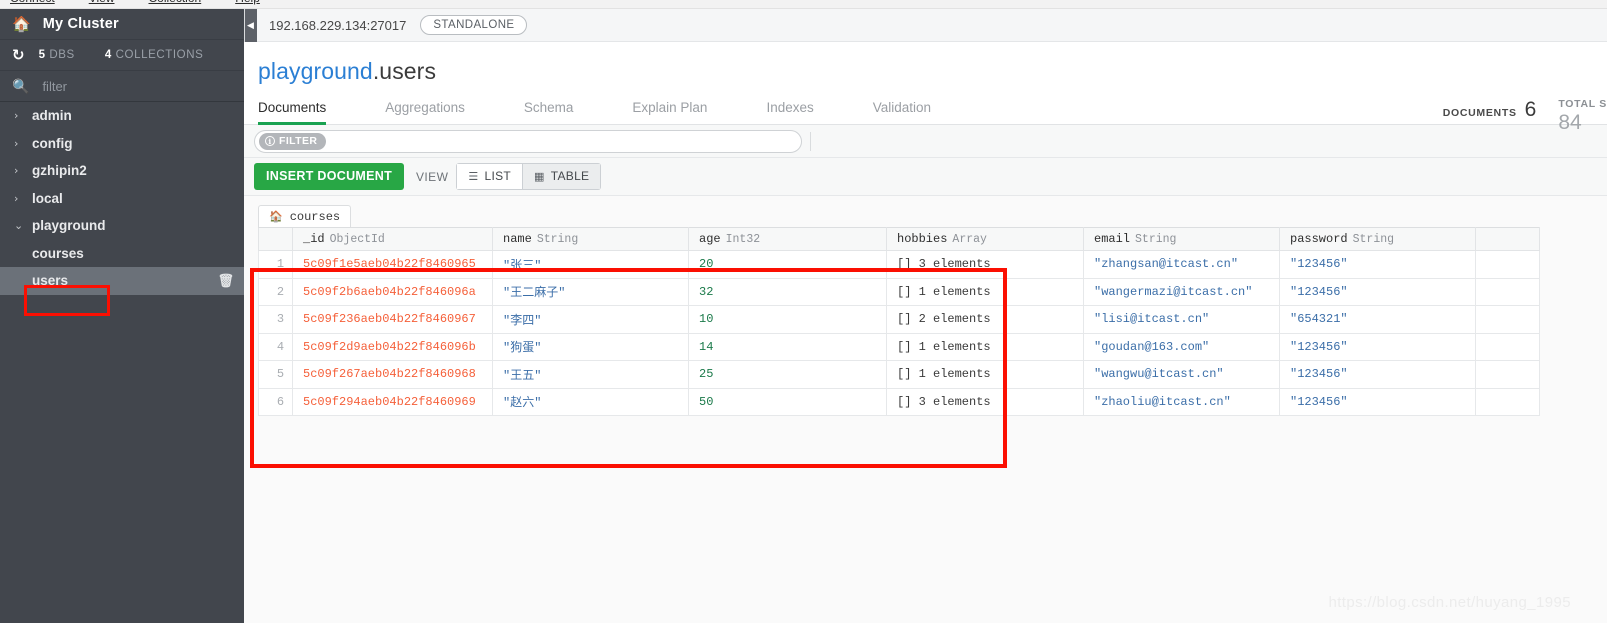  What do you see at coordinates (1181, 346) in the screenshot?
I see `cell-email: "goudan@163.com"` at bounding box center [1181, 346].